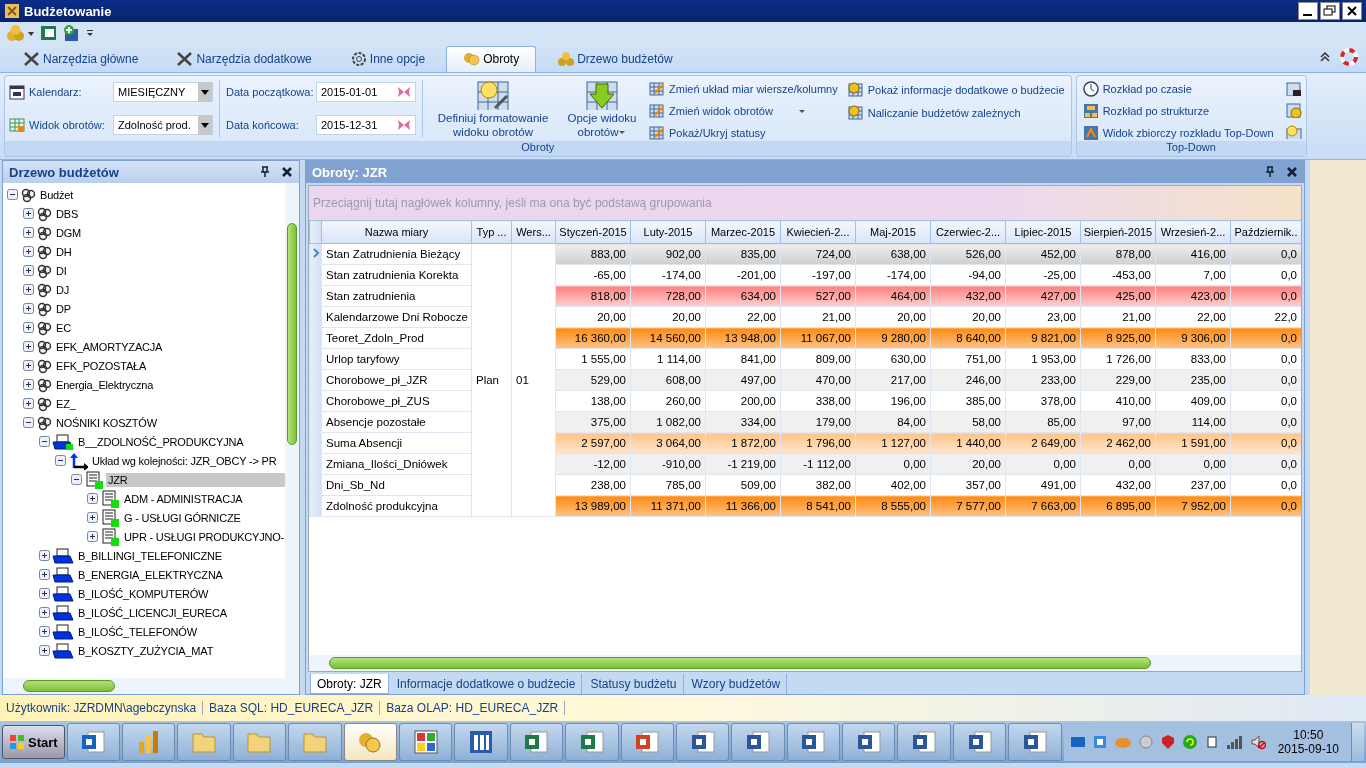 The height and width of the screenshot is (768, 1366). I want to click on ribbon-tab: Narzędzia dodatkowe, so click(244, 59).